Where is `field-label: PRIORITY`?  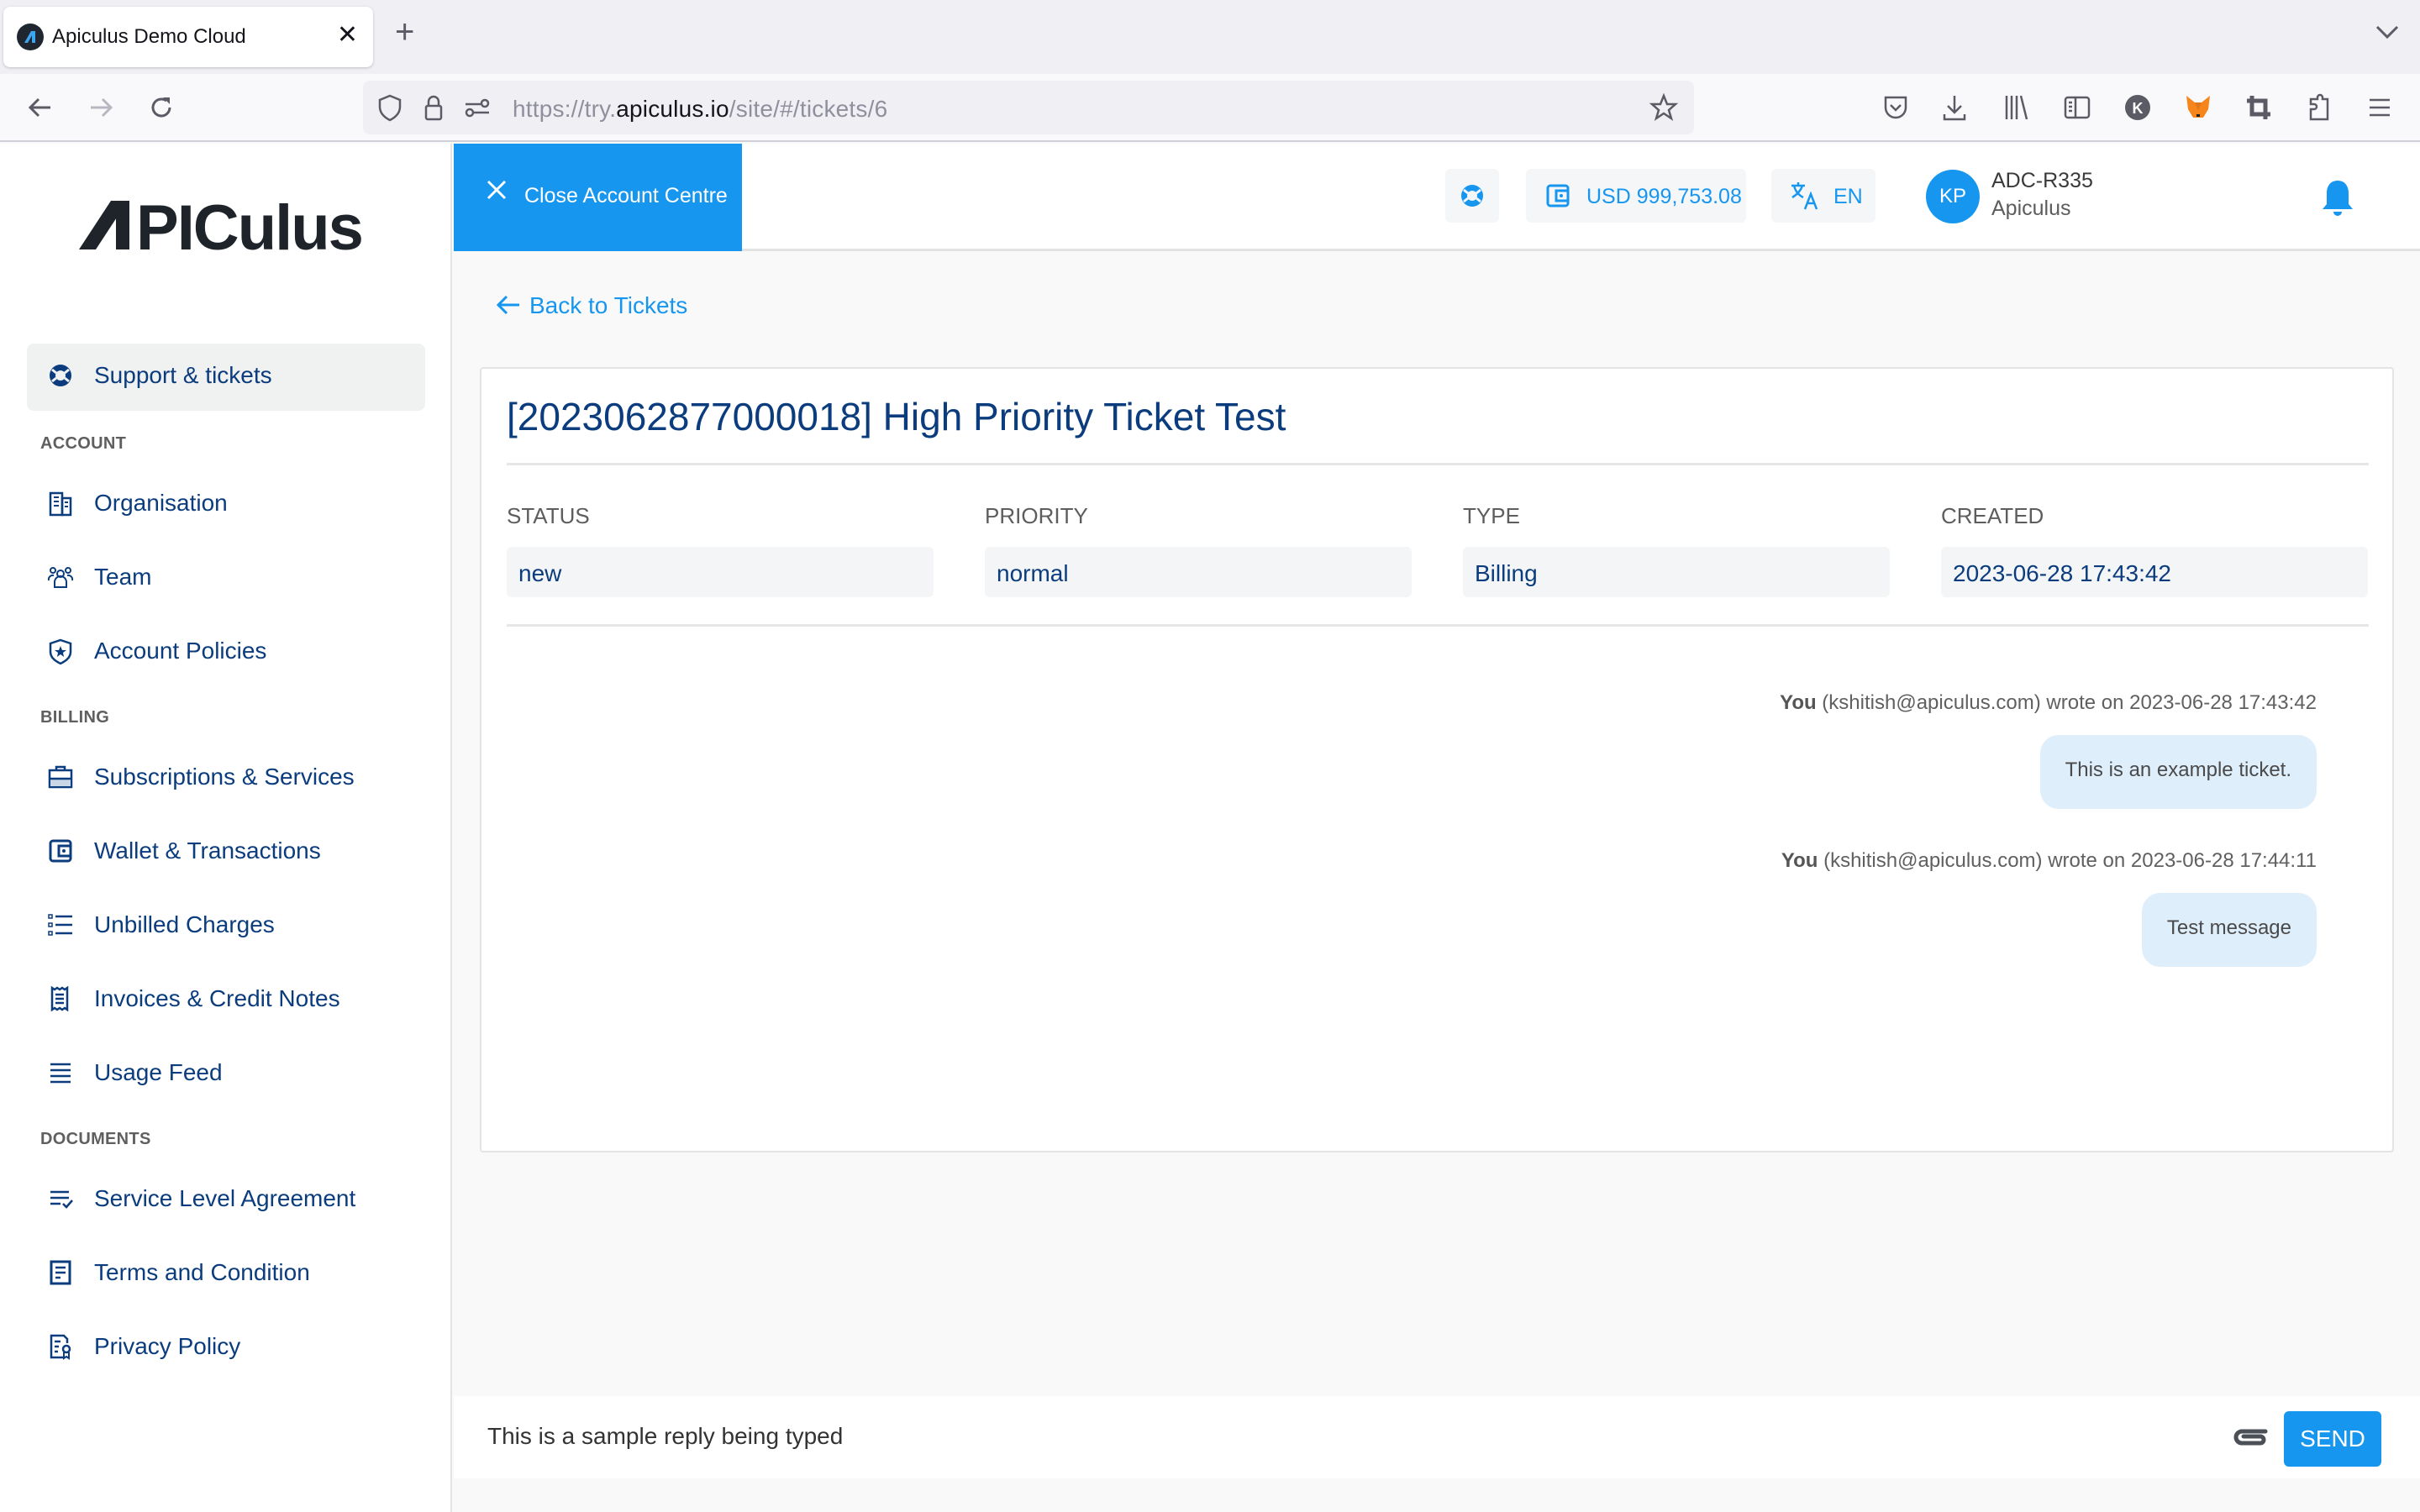
field-label: PRIORITY is located at coordinates (1036, 515).